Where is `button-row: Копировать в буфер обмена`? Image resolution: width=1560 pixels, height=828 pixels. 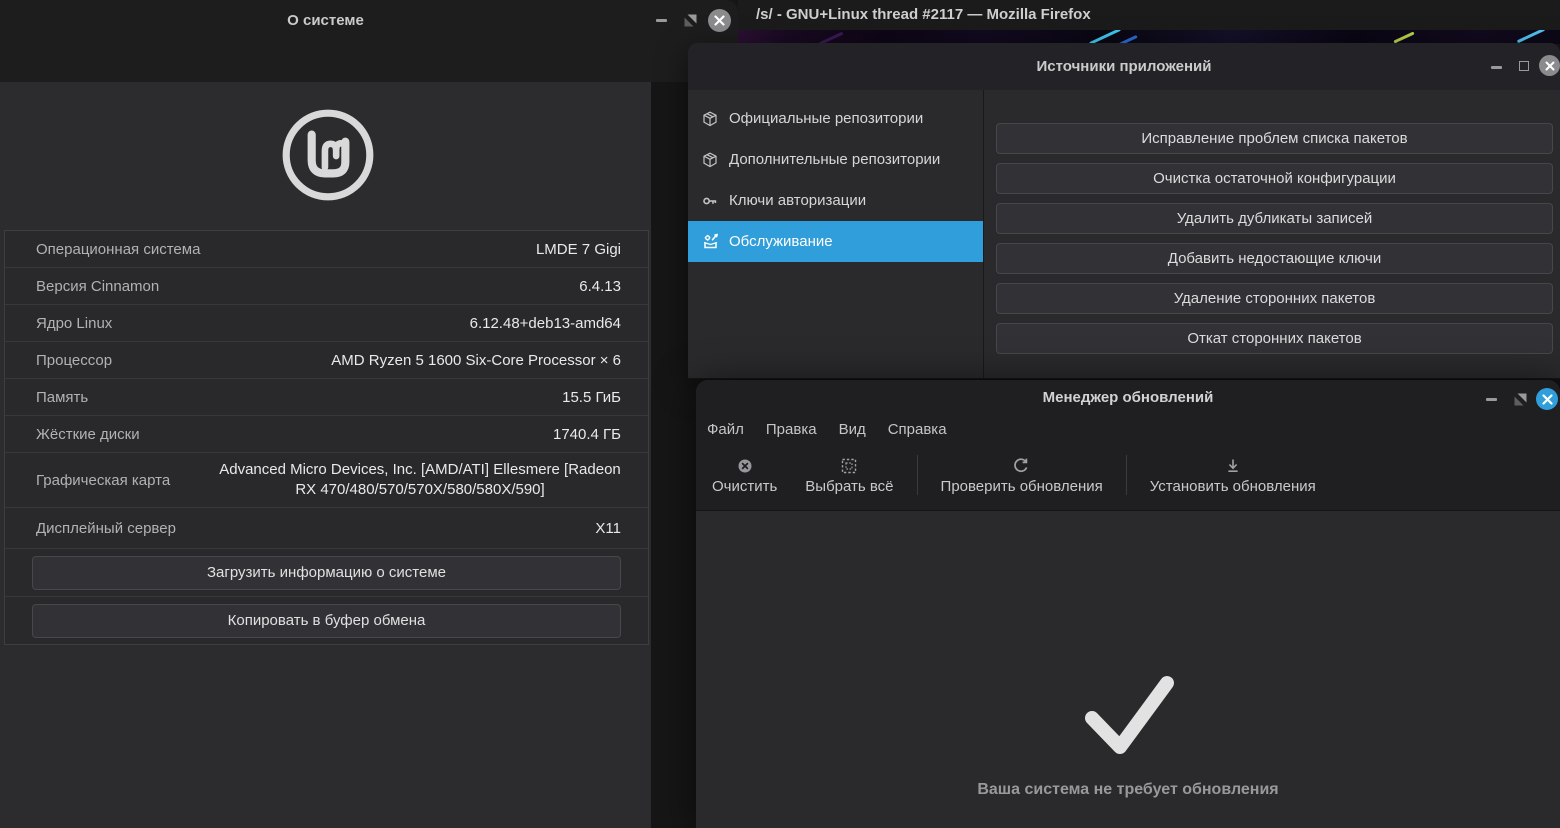
button-row: Копировать в буфер обмена is located at coordinates (326, 620).